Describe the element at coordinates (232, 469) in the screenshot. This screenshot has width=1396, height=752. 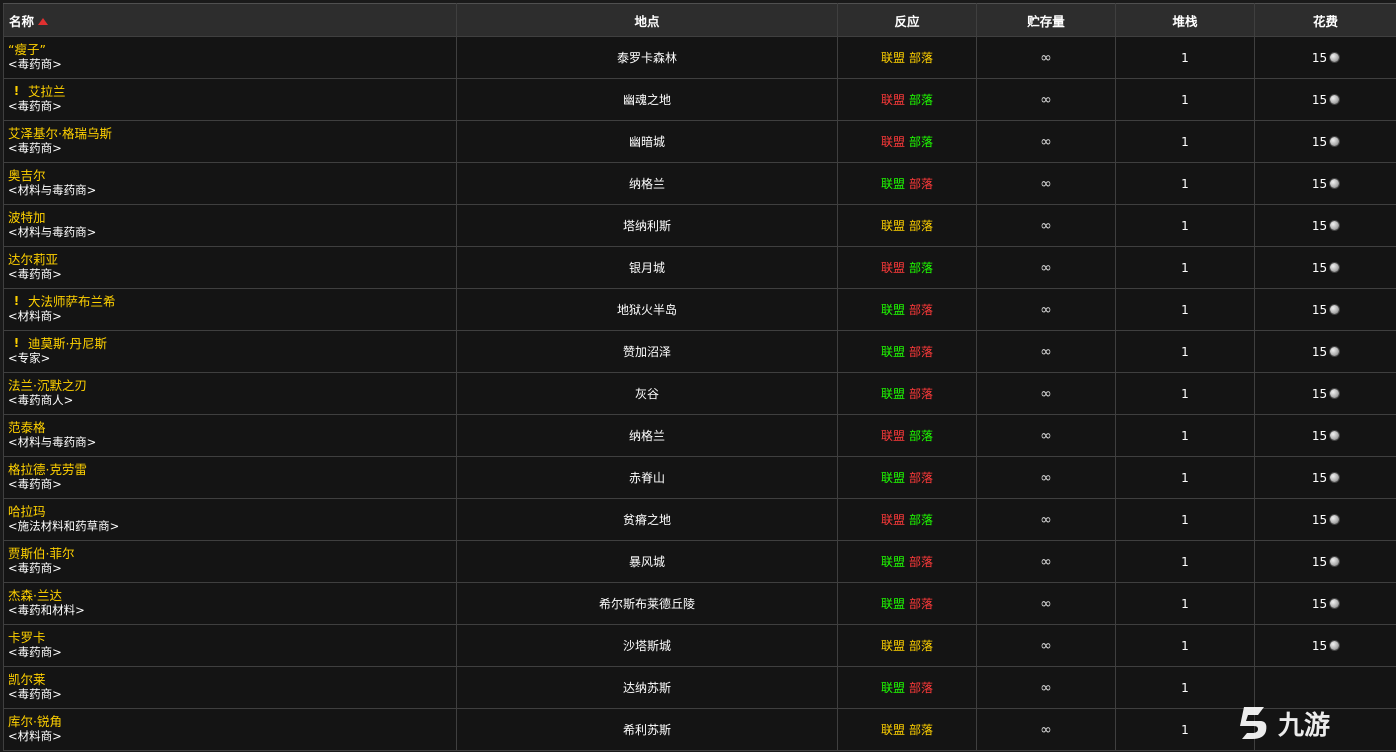
I see `npc-name-link: 格拉德·克劳雷` at that location.